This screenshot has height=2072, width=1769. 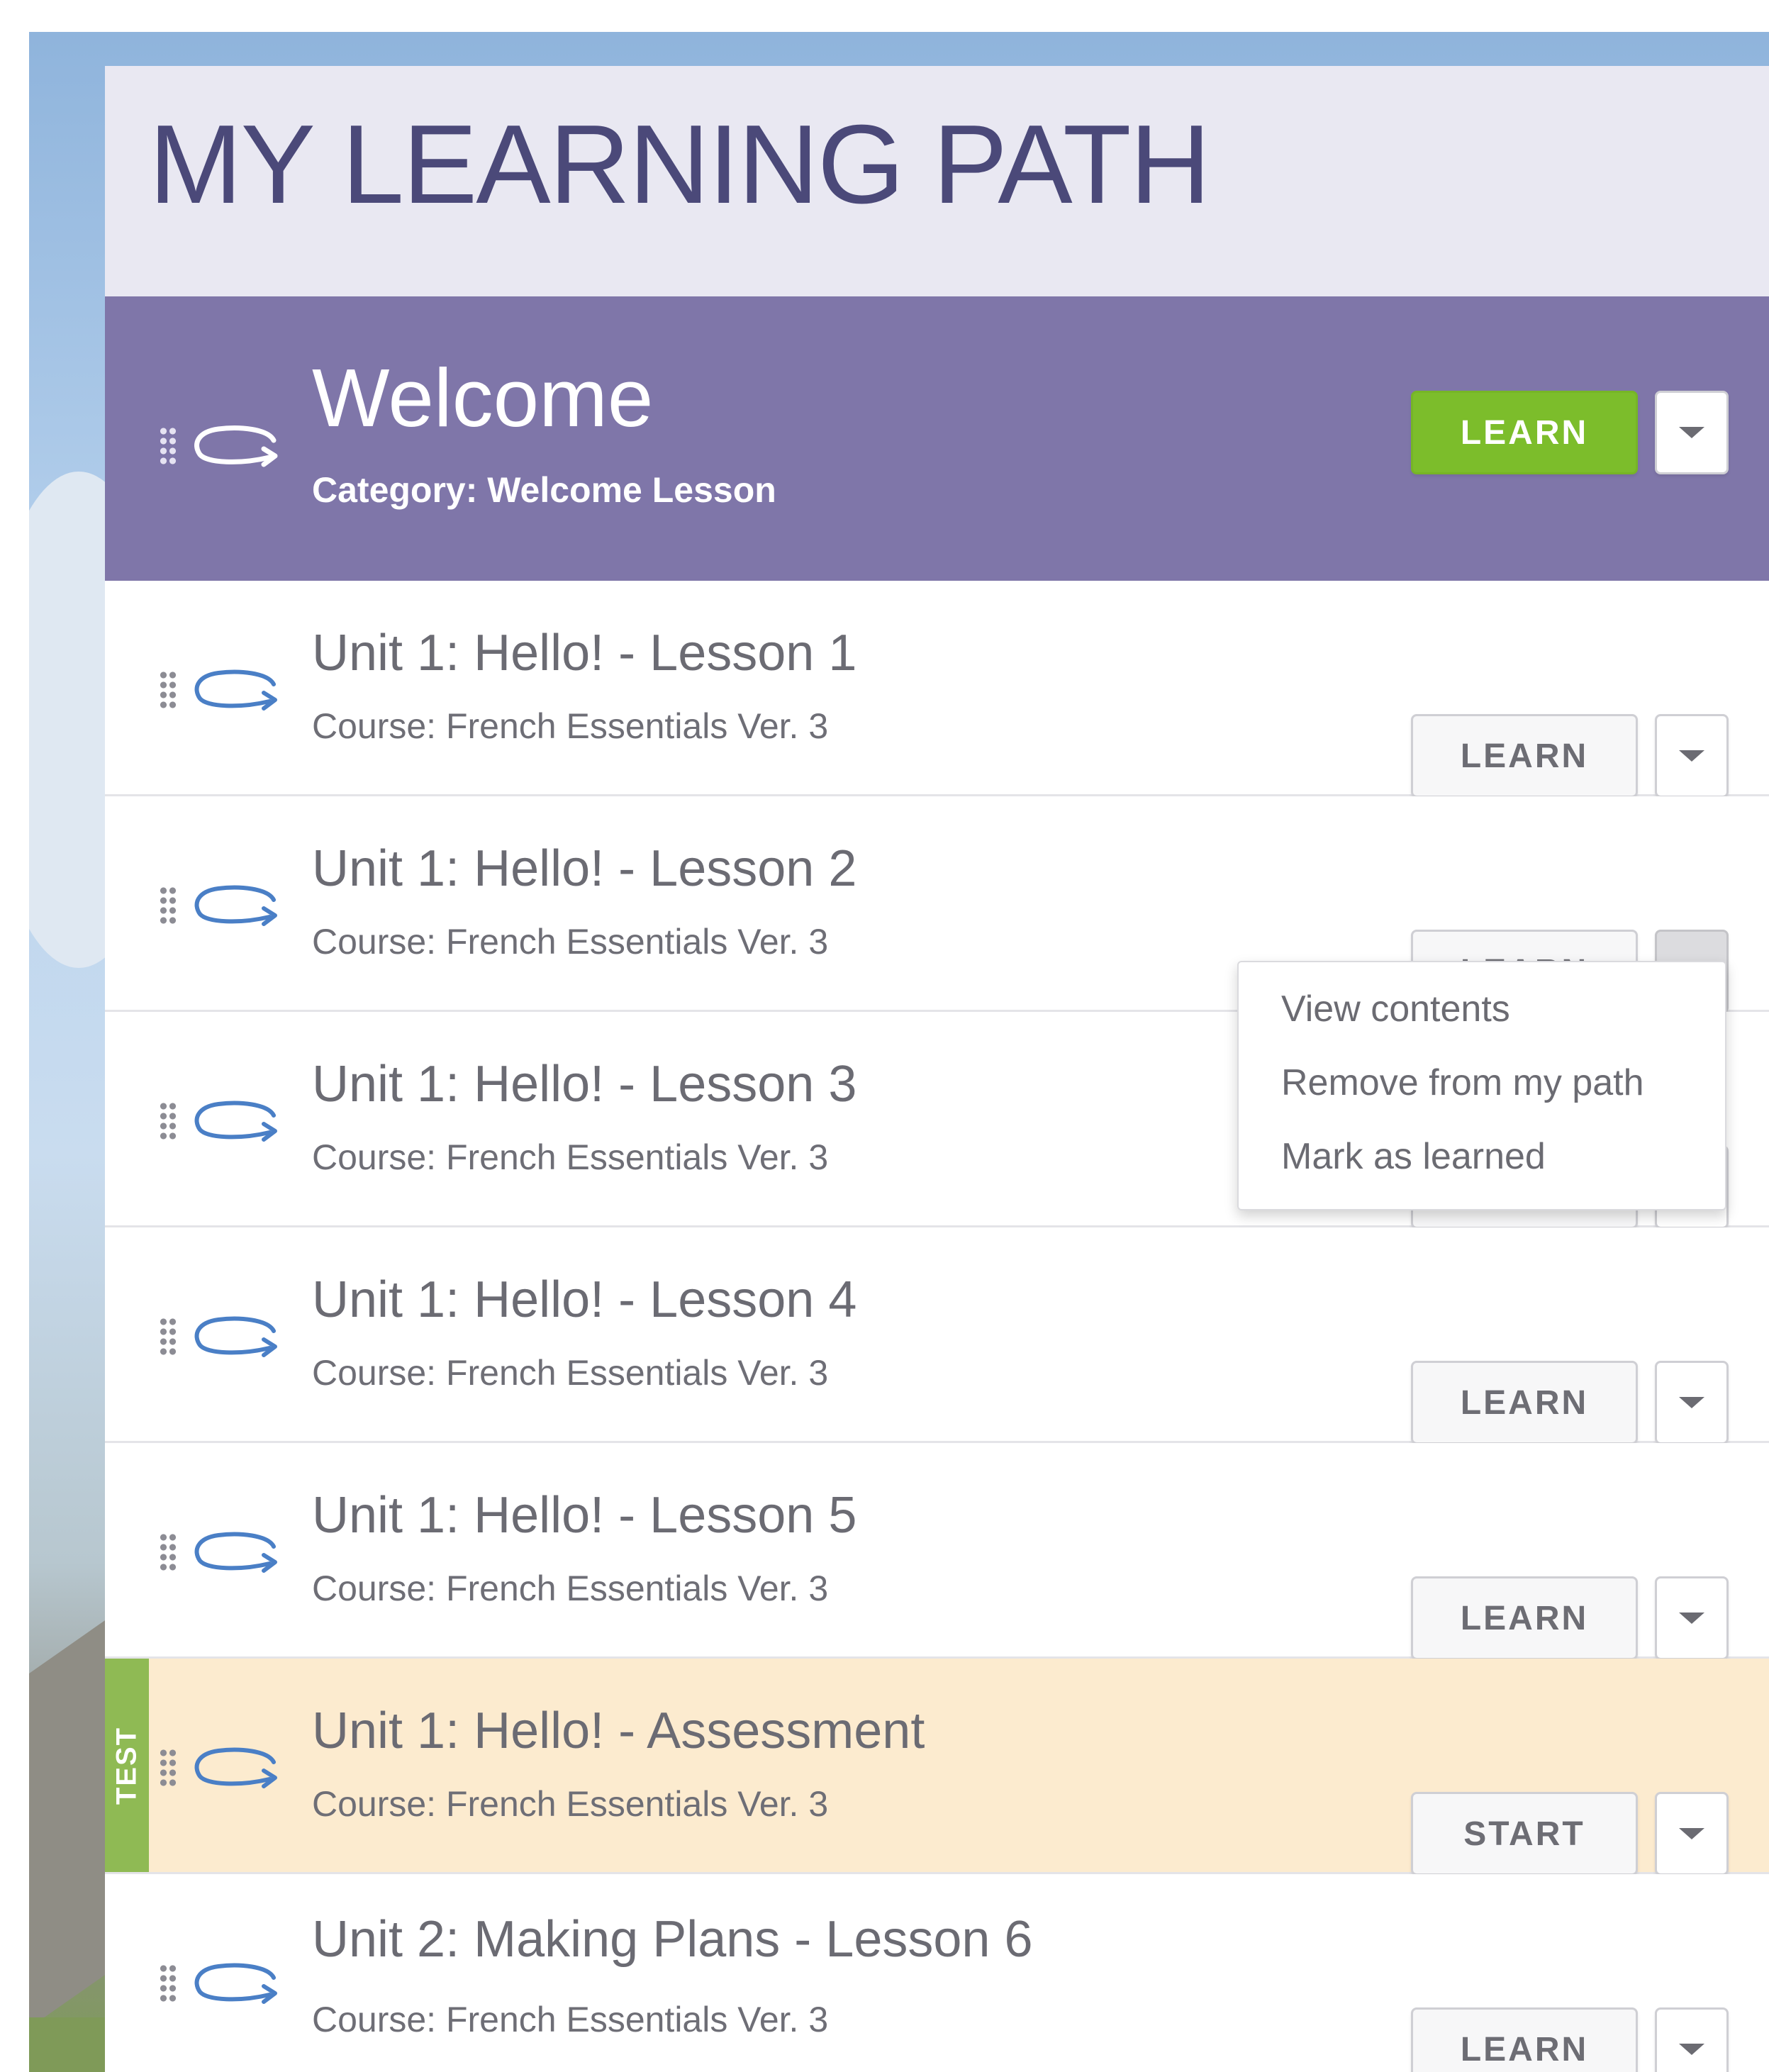 I want to click on menu-item-mark-as-learned: Mark as learned, so click(x=1414, y=1156).